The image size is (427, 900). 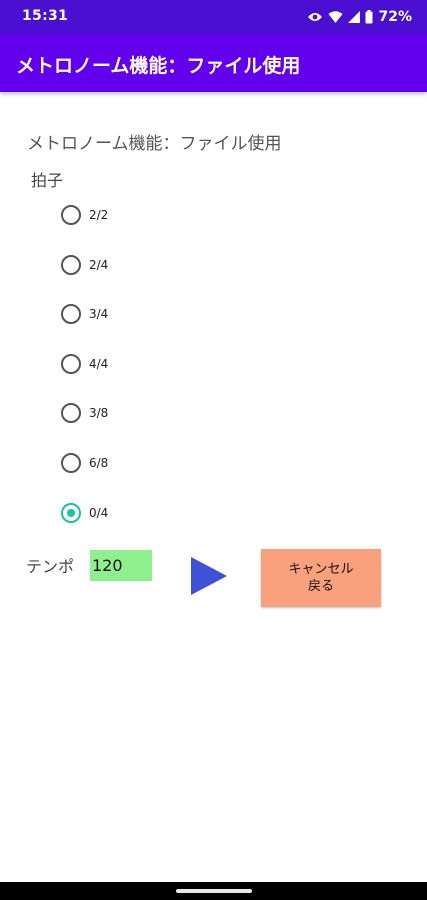 What do you see at coordinates (99, 265) in the screenshot?
I see `radio-label: 2/4` at bounding box center [99, 265].